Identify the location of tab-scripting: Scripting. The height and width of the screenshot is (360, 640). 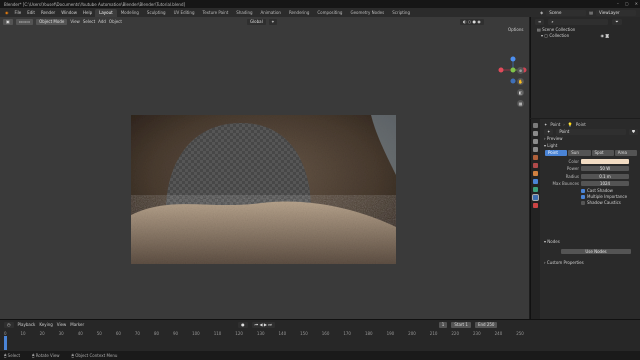
(401, 13).